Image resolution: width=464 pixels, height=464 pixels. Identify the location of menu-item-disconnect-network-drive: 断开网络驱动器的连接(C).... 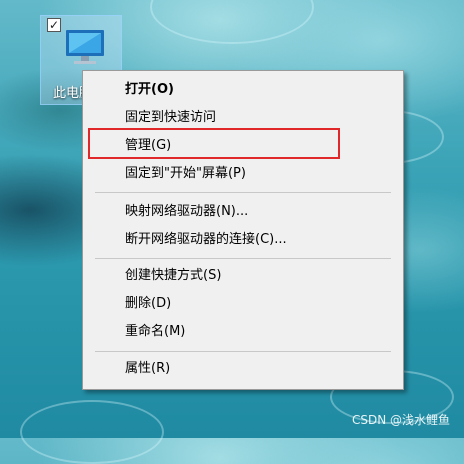
(243, 240).